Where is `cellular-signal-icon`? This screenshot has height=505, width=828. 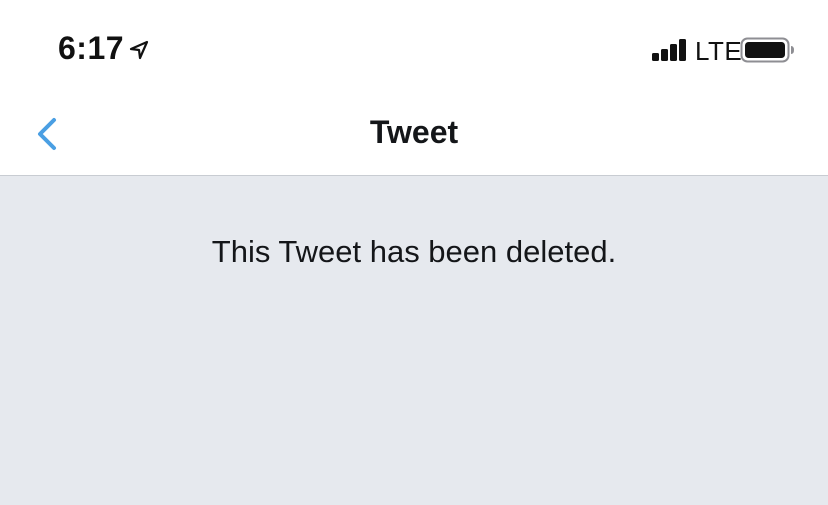
cellular-signal-icon is located at coordinates (672, 50).